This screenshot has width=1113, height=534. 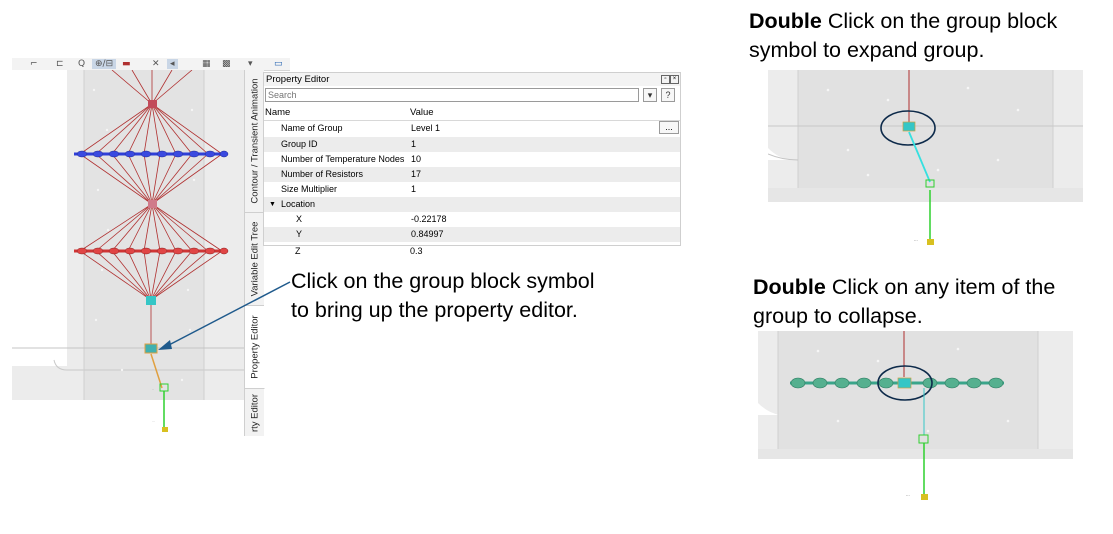 I want to click on search-input, so click(x=452, y=95).